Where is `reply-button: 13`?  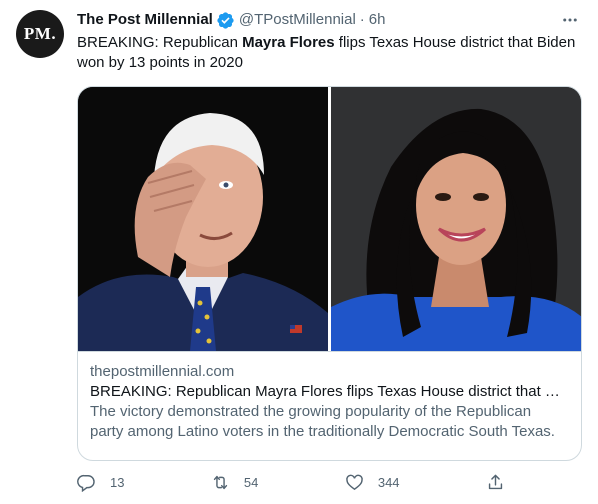 reply-button: 13 is located at coordinates (100, 482).